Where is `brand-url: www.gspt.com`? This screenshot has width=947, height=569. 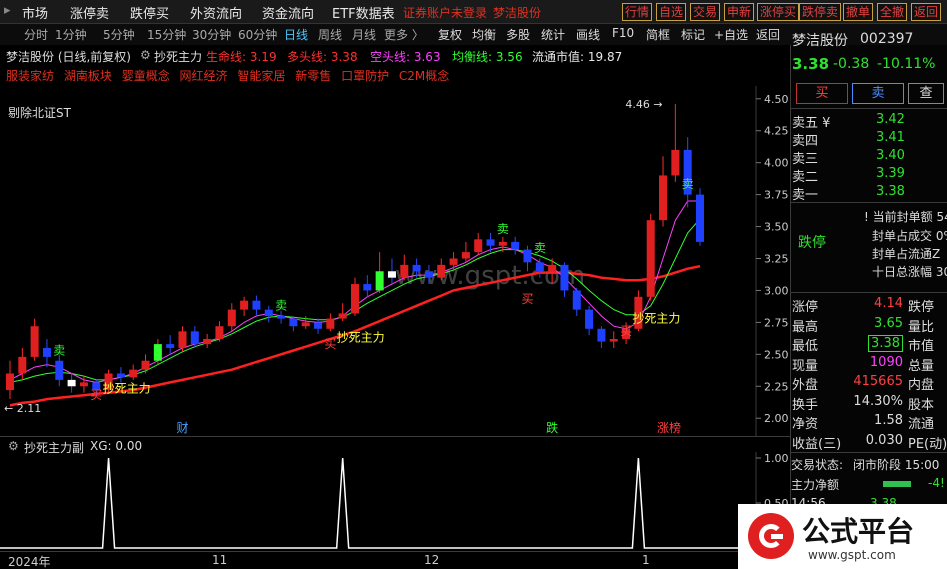
brand-url: www.gspt.com is located at coordinates (852, 555).